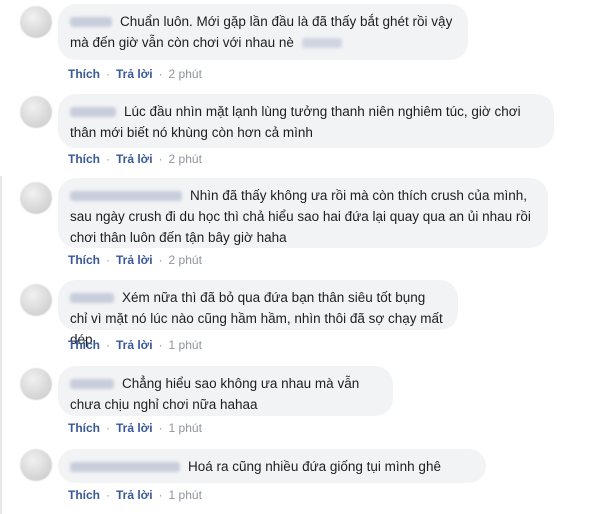 The width and height of the screenshot is (600, 514). Describe the element at coordinates (1, 345) in the screenshot. I see `thread-divider` at that location.